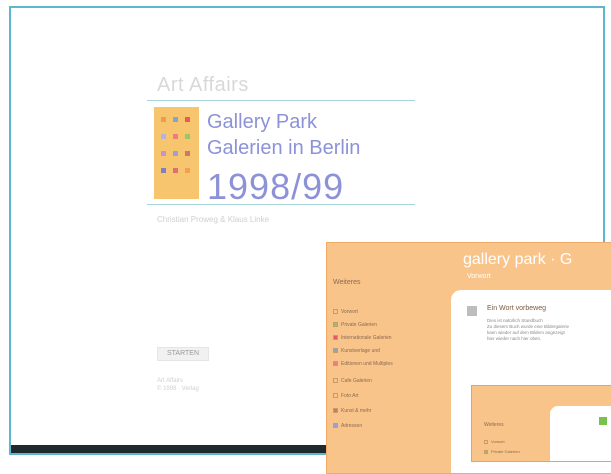 This screenshot has height=474, width=611. Describe the element at coordinates (526, 332) in the screenshot. I see `preview-content-line: kann wieder auf dem Bildern angezeigt` at that location.